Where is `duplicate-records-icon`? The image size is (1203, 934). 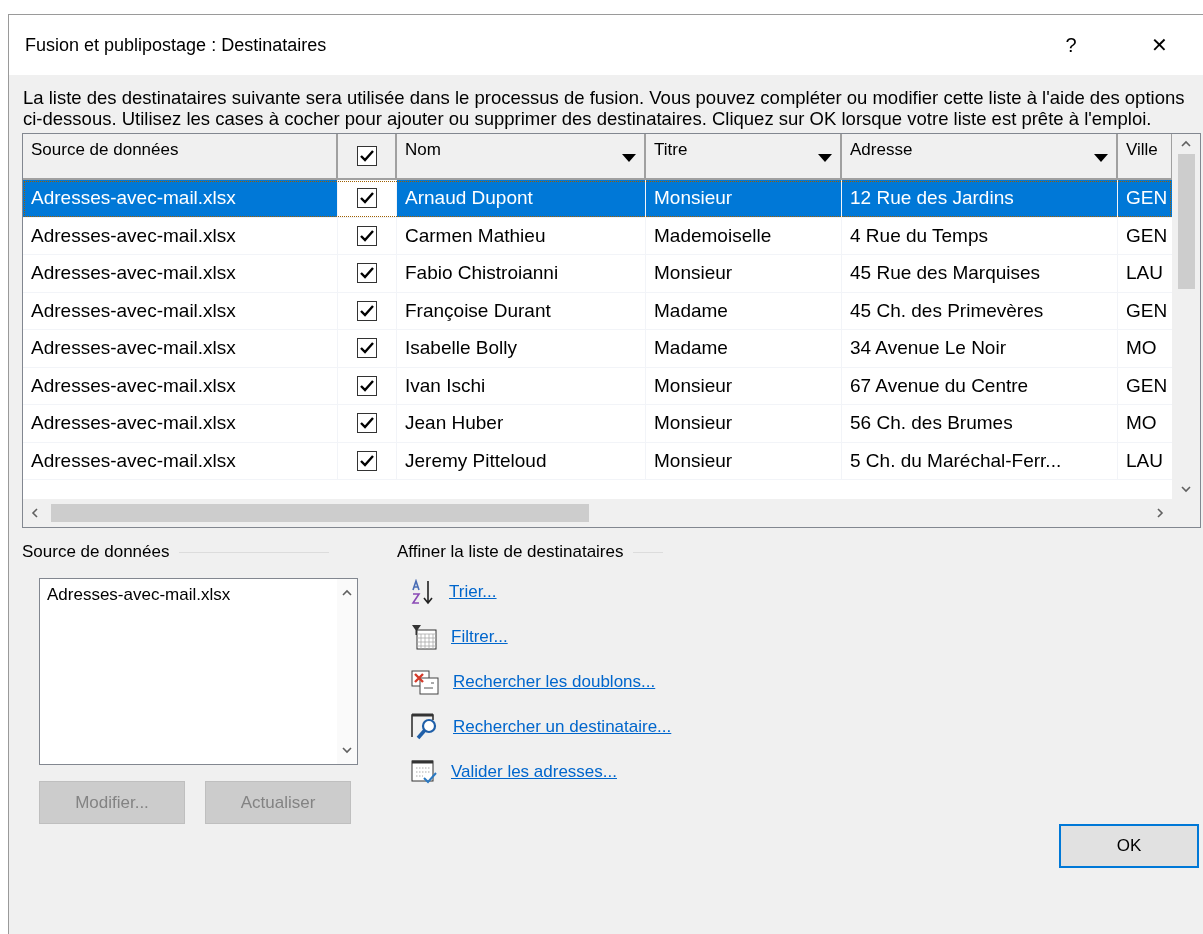 duplicate-records-icon is located at coordinates (425, 682).